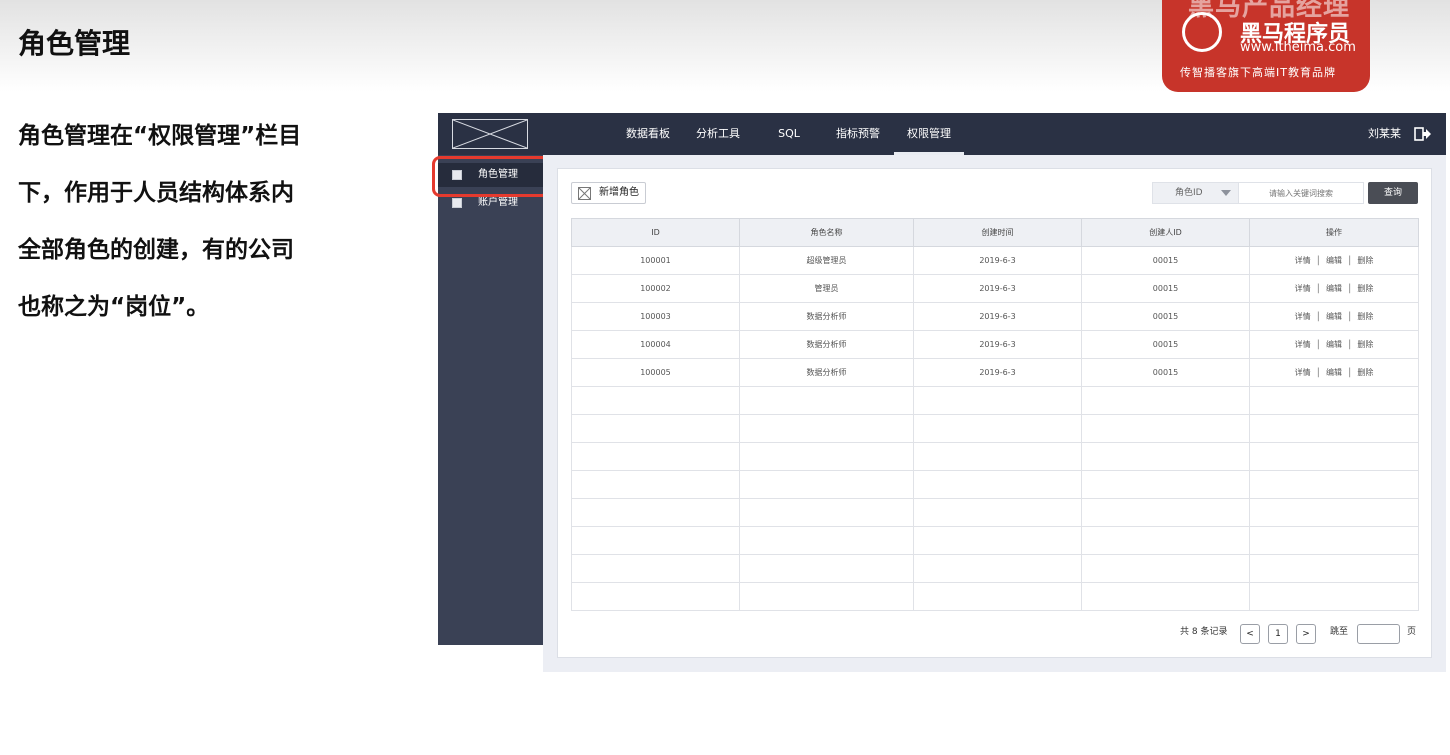  I want to click on column-header: 操作, so click(1334, 232).